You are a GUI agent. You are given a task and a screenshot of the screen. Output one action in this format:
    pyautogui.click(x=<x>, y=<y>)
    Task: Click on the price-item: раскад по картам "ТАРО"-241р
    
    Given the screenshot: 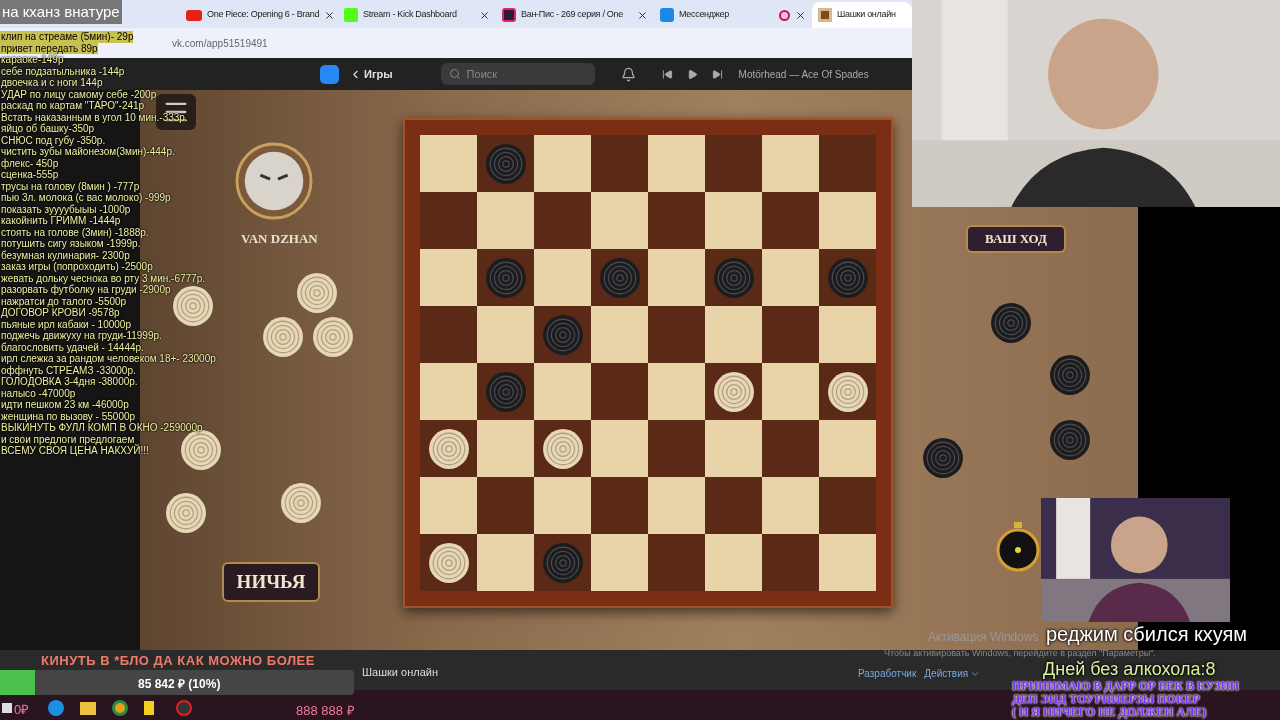 What is the action you would take?
    pyautogui.click(x=72, y=106)
    